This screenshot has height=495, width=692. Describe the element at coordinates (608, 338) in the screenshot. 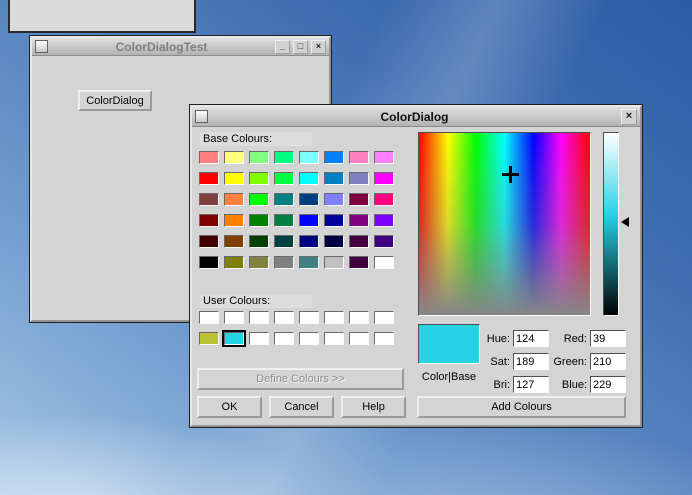

I see `red-input` at that location.